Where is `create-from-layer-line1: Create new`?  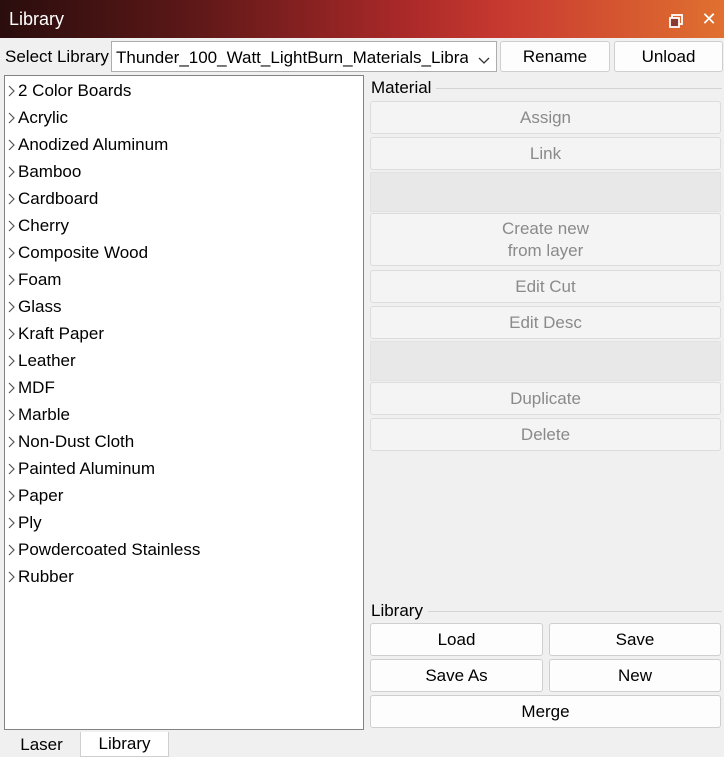 create-from-layer-line1: Create new is located at coordinates (545, 228).